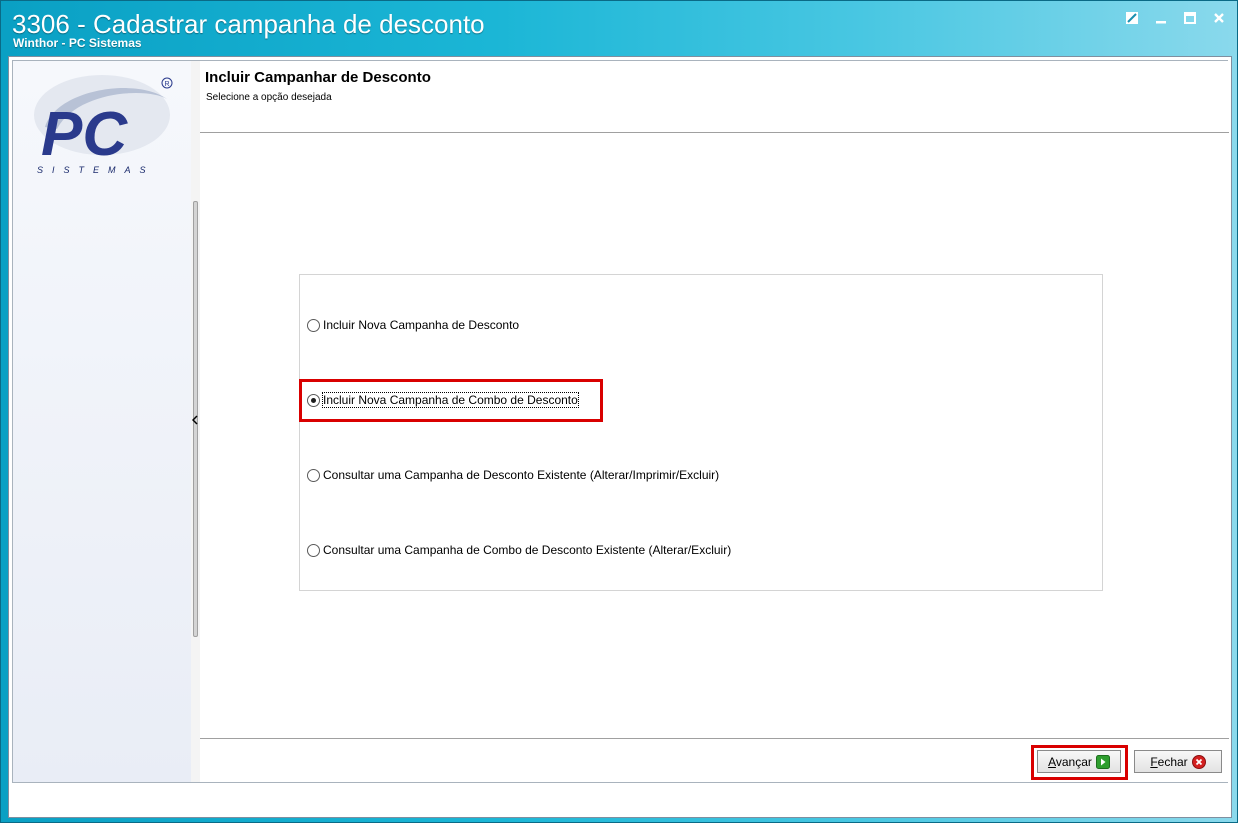 Image resolution: width=1238 pixels, height=823 pixels. Describe the element at coordinates (1161, 18) in the screenshot. I see `minimize-icon` at that location.